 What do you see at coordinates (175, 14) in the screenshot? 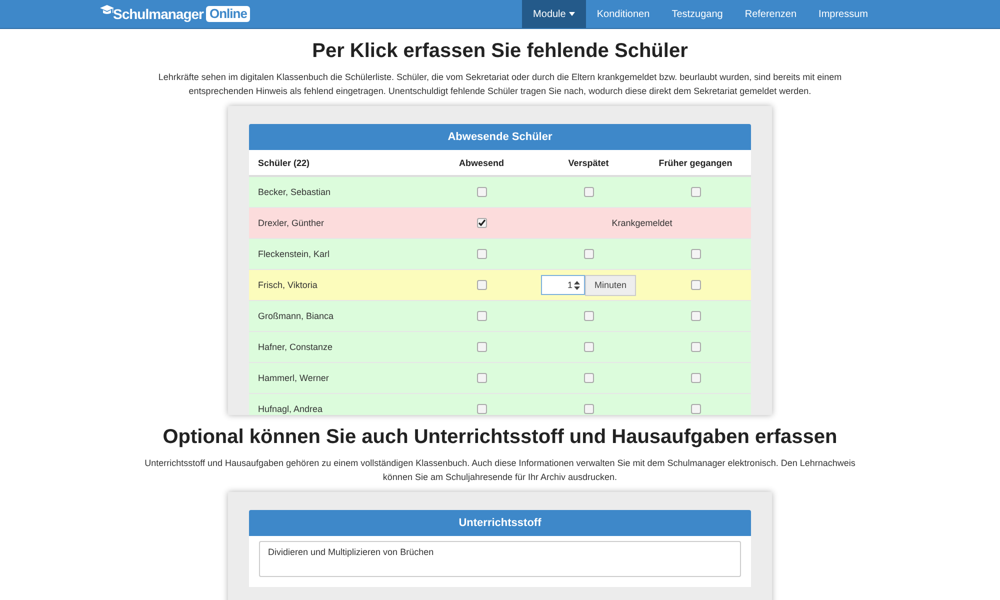
I see `logo: Schulmanager Online` at bounding box center [175, 14].